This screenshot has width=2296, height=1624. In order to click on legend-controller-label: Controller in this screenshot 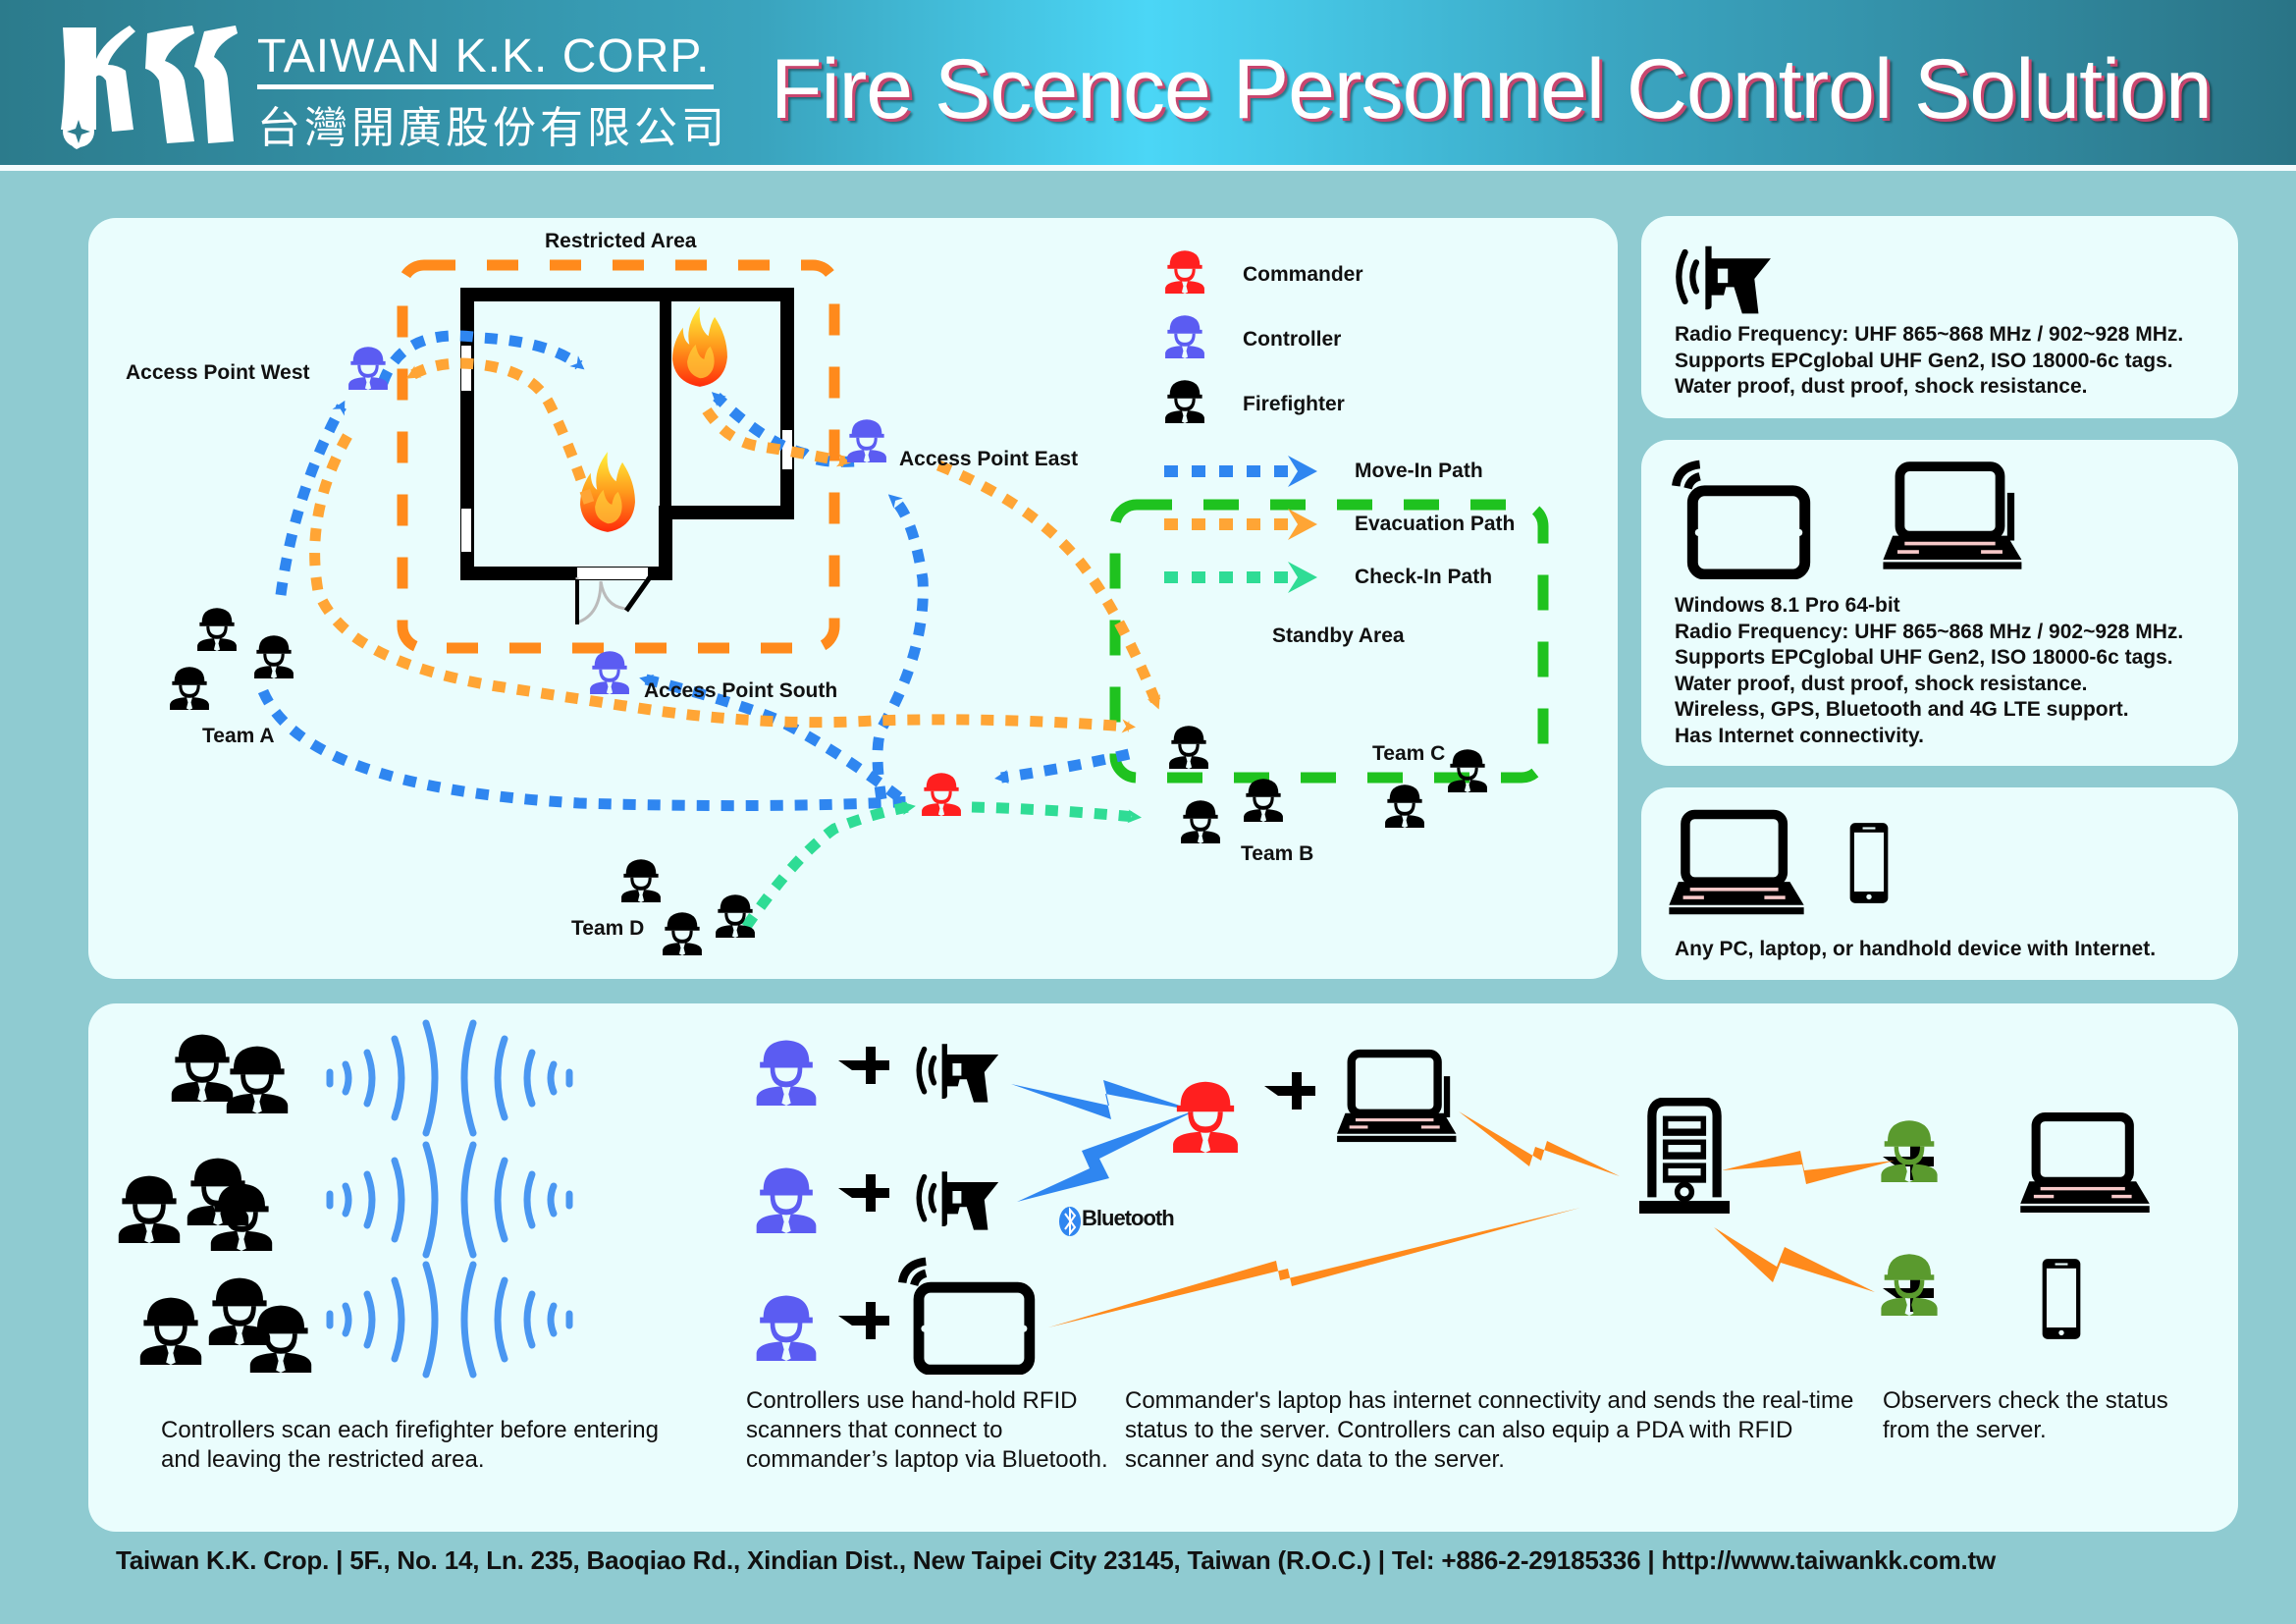, I will do `click(1293, 339)`.